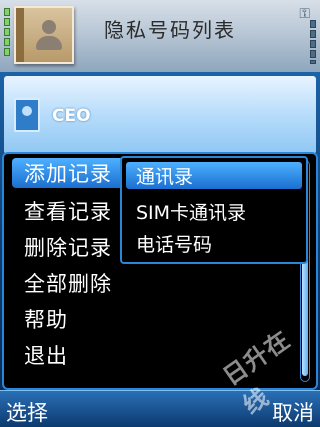 Image resolution: width=320 pixels, height=427 pixels. Describe the element at coordinates (68, 211) in the screenshot. I see `menu-item-view-record: 查看记录` at that location.